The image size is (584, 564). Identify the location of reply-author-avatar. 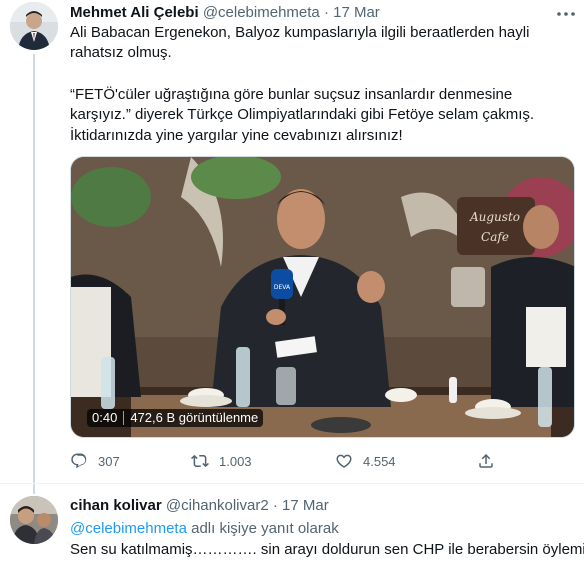
(34, 520).